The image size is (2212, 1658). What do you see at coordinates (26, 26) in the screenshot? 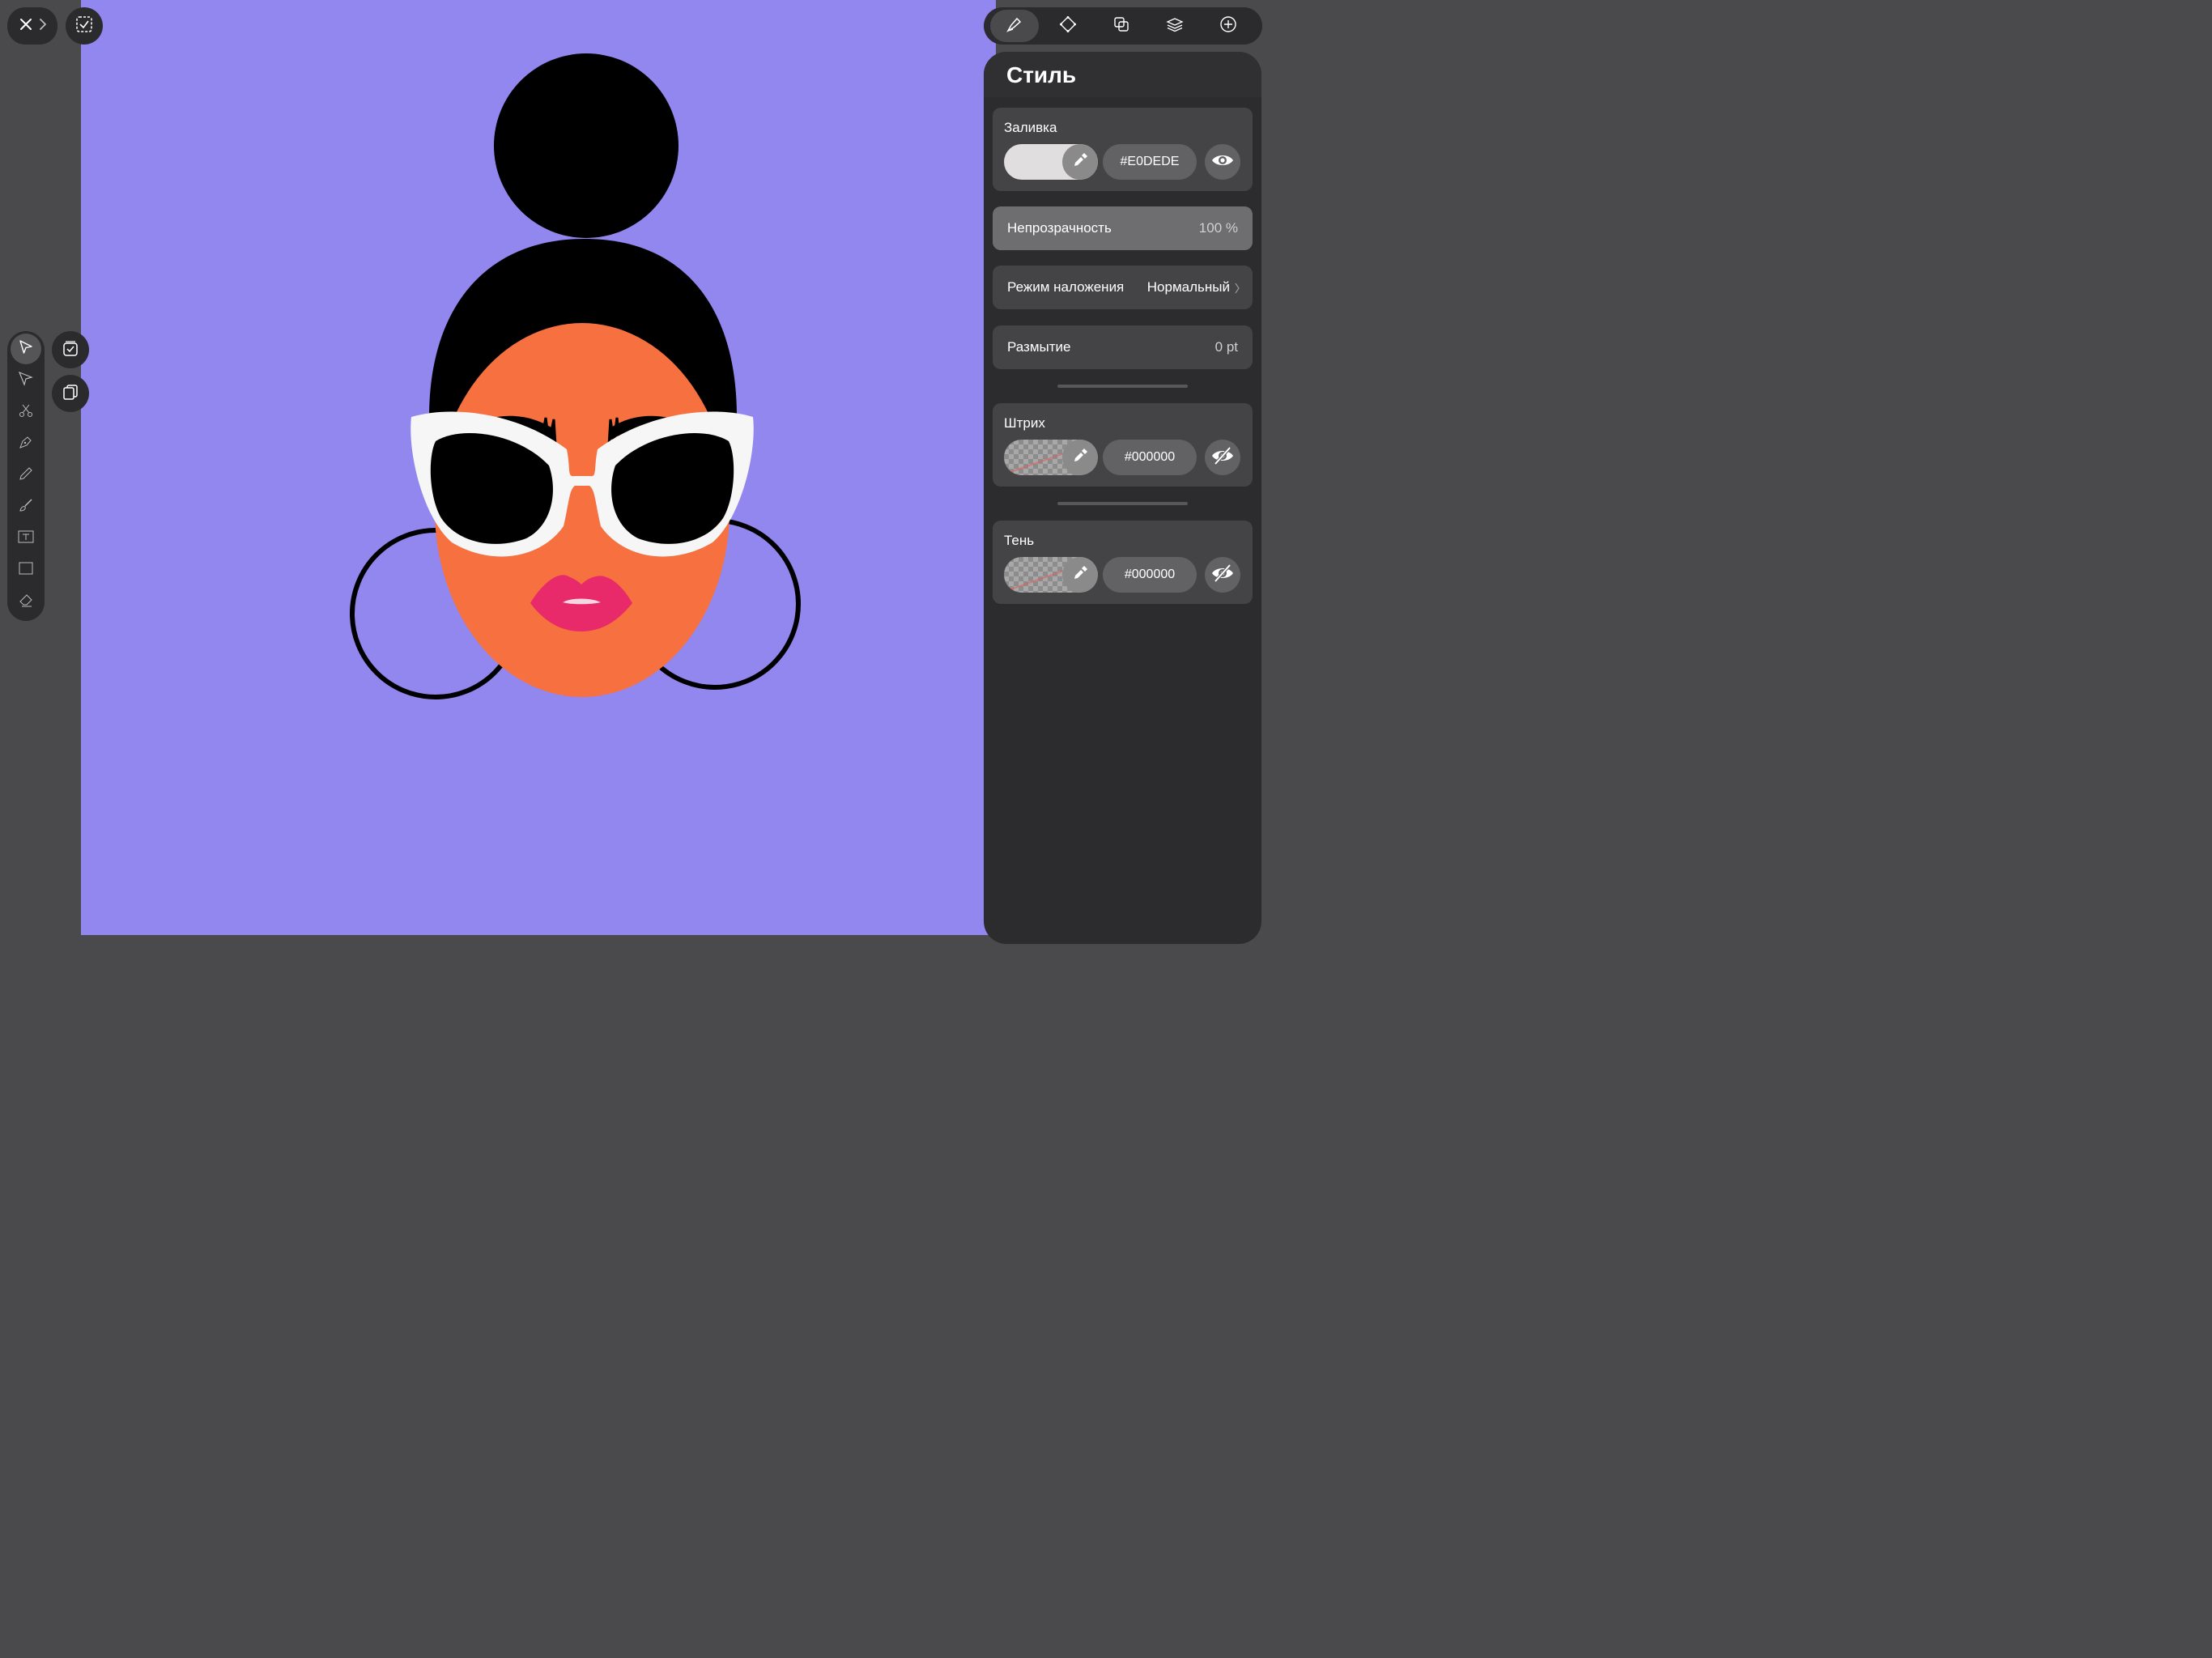
I see `close-icon` at bounding box center [26, 26].